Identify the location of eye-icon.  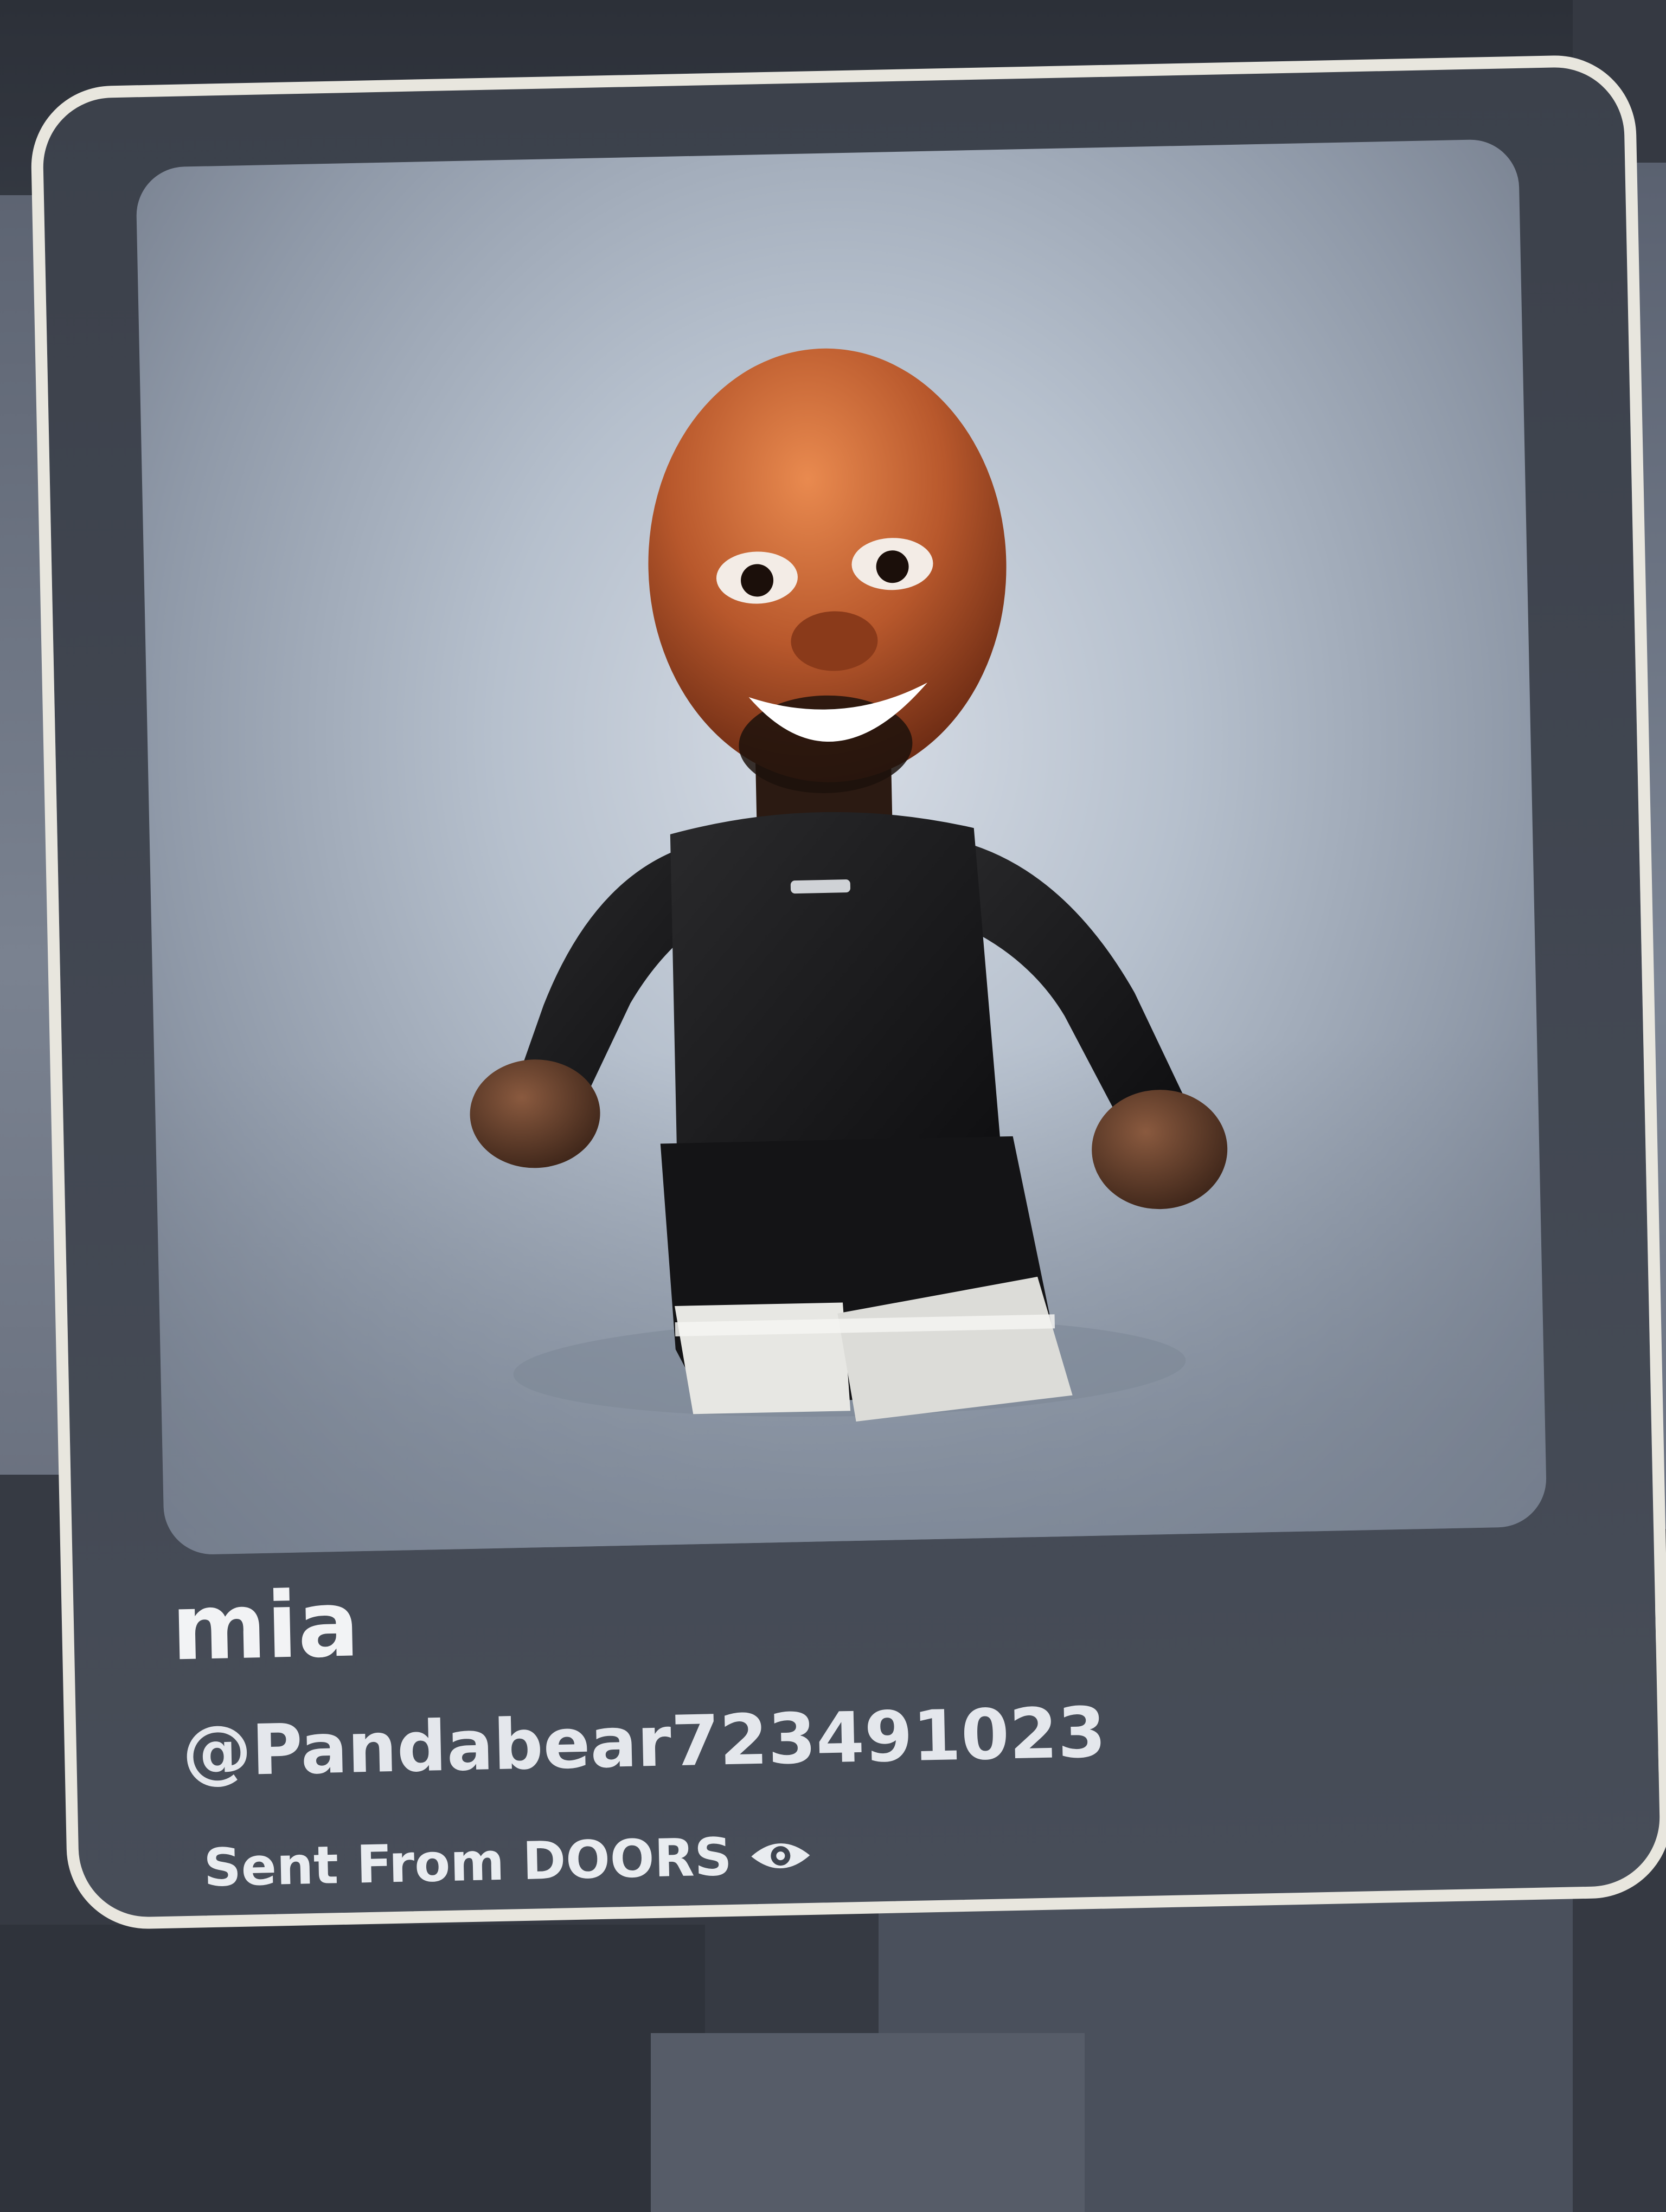
(781, 1856).